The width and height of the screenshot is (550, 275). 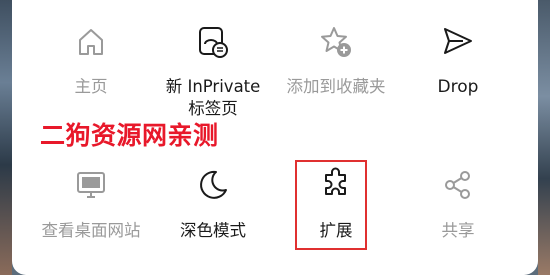 I want to click on background-right, so click(x=544, y=137).